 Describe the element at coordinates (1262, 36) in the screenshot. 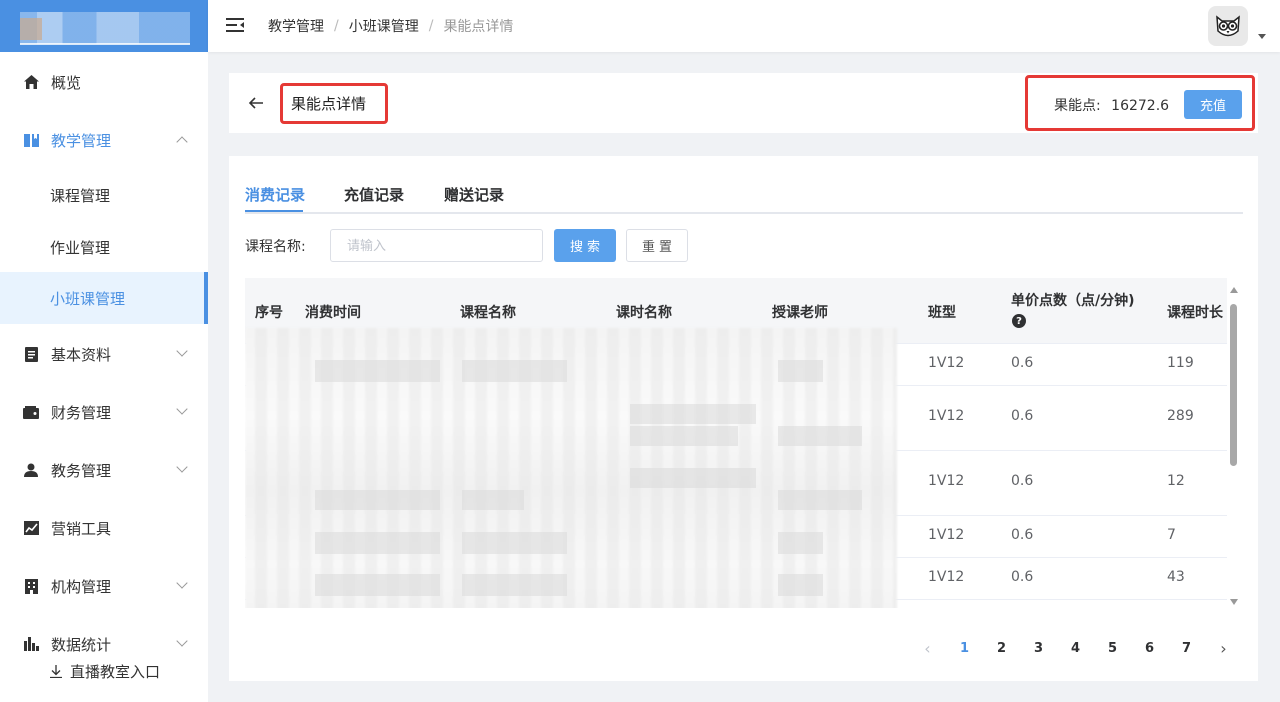

I see `caret-down-icon` at that location.